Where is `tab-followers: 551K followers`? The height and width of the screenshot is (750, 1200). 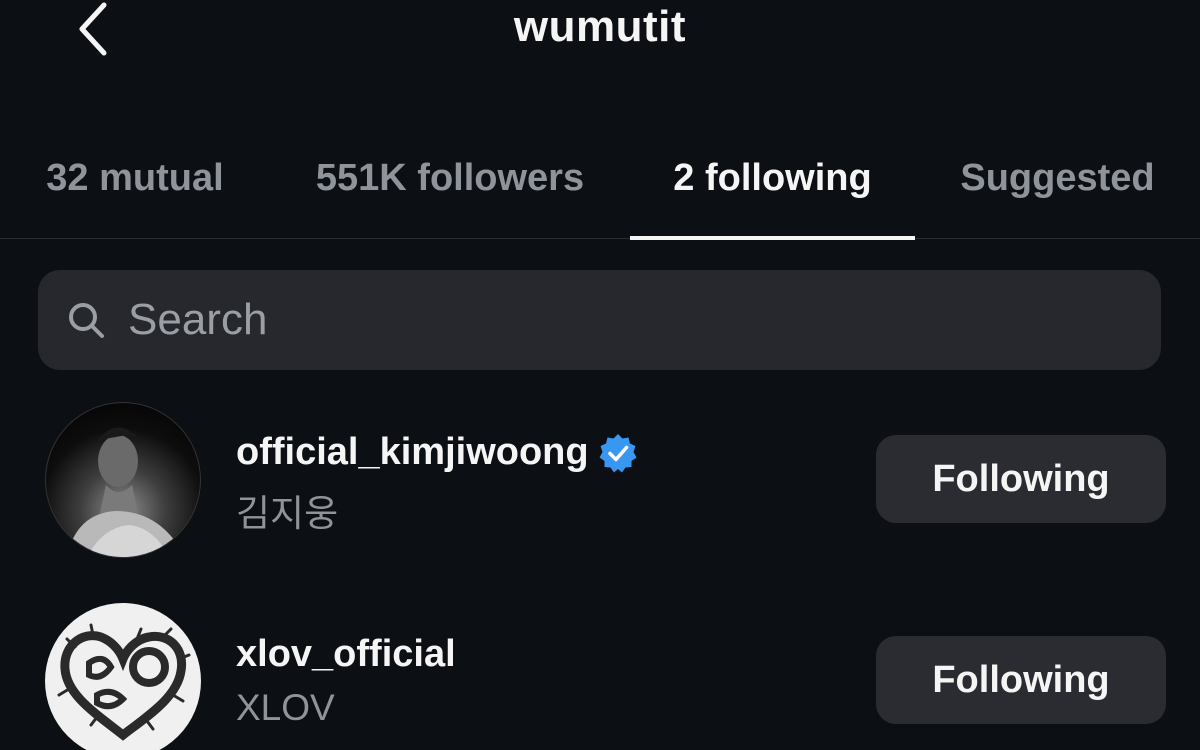
tab-followers: 551K followers is located at coordinates (450, 194).